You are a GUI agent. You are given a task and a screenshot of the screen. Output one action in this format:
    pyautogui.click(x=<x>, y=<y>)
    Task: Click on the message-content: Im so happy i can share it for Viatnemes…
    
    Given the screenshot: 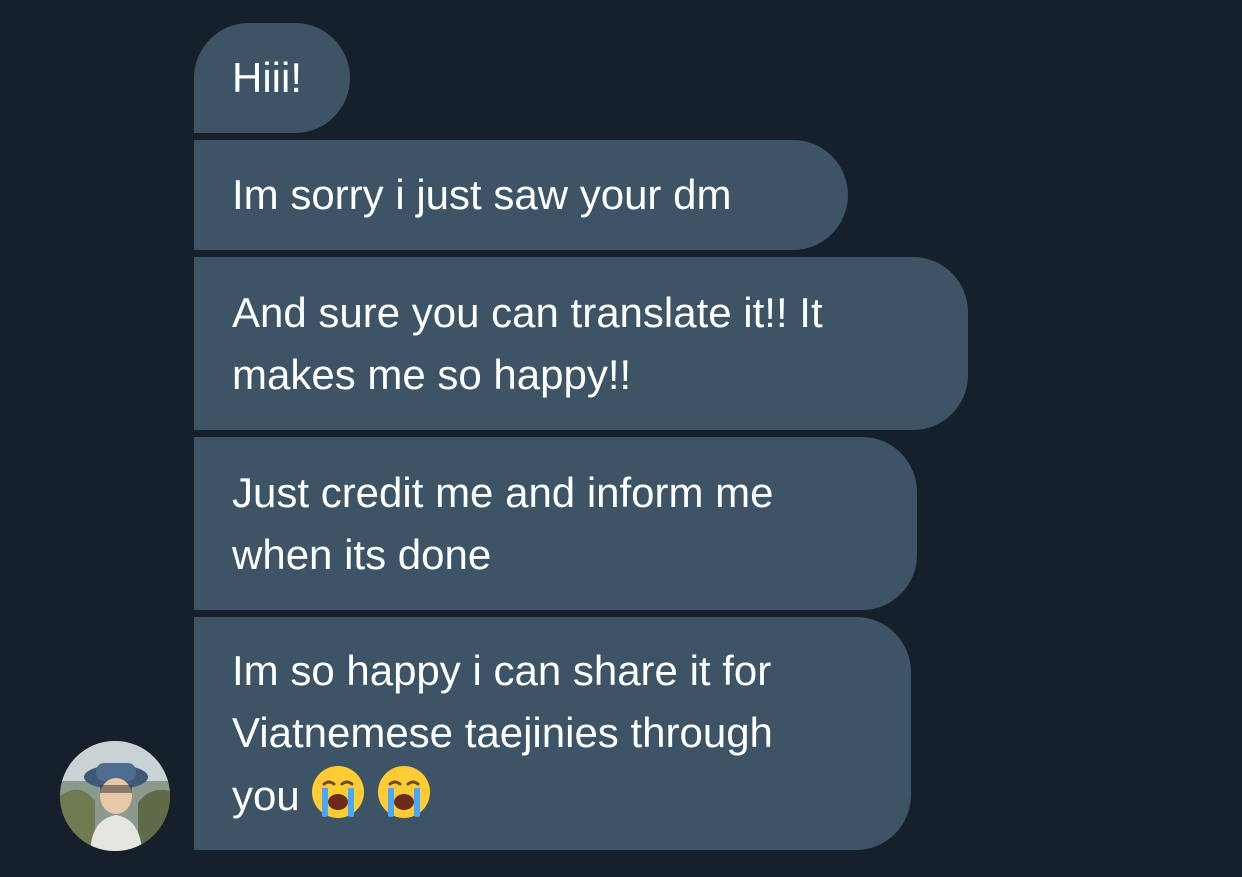 What is the action you would take?
    pyautogui.click(x=502, y=733)
    